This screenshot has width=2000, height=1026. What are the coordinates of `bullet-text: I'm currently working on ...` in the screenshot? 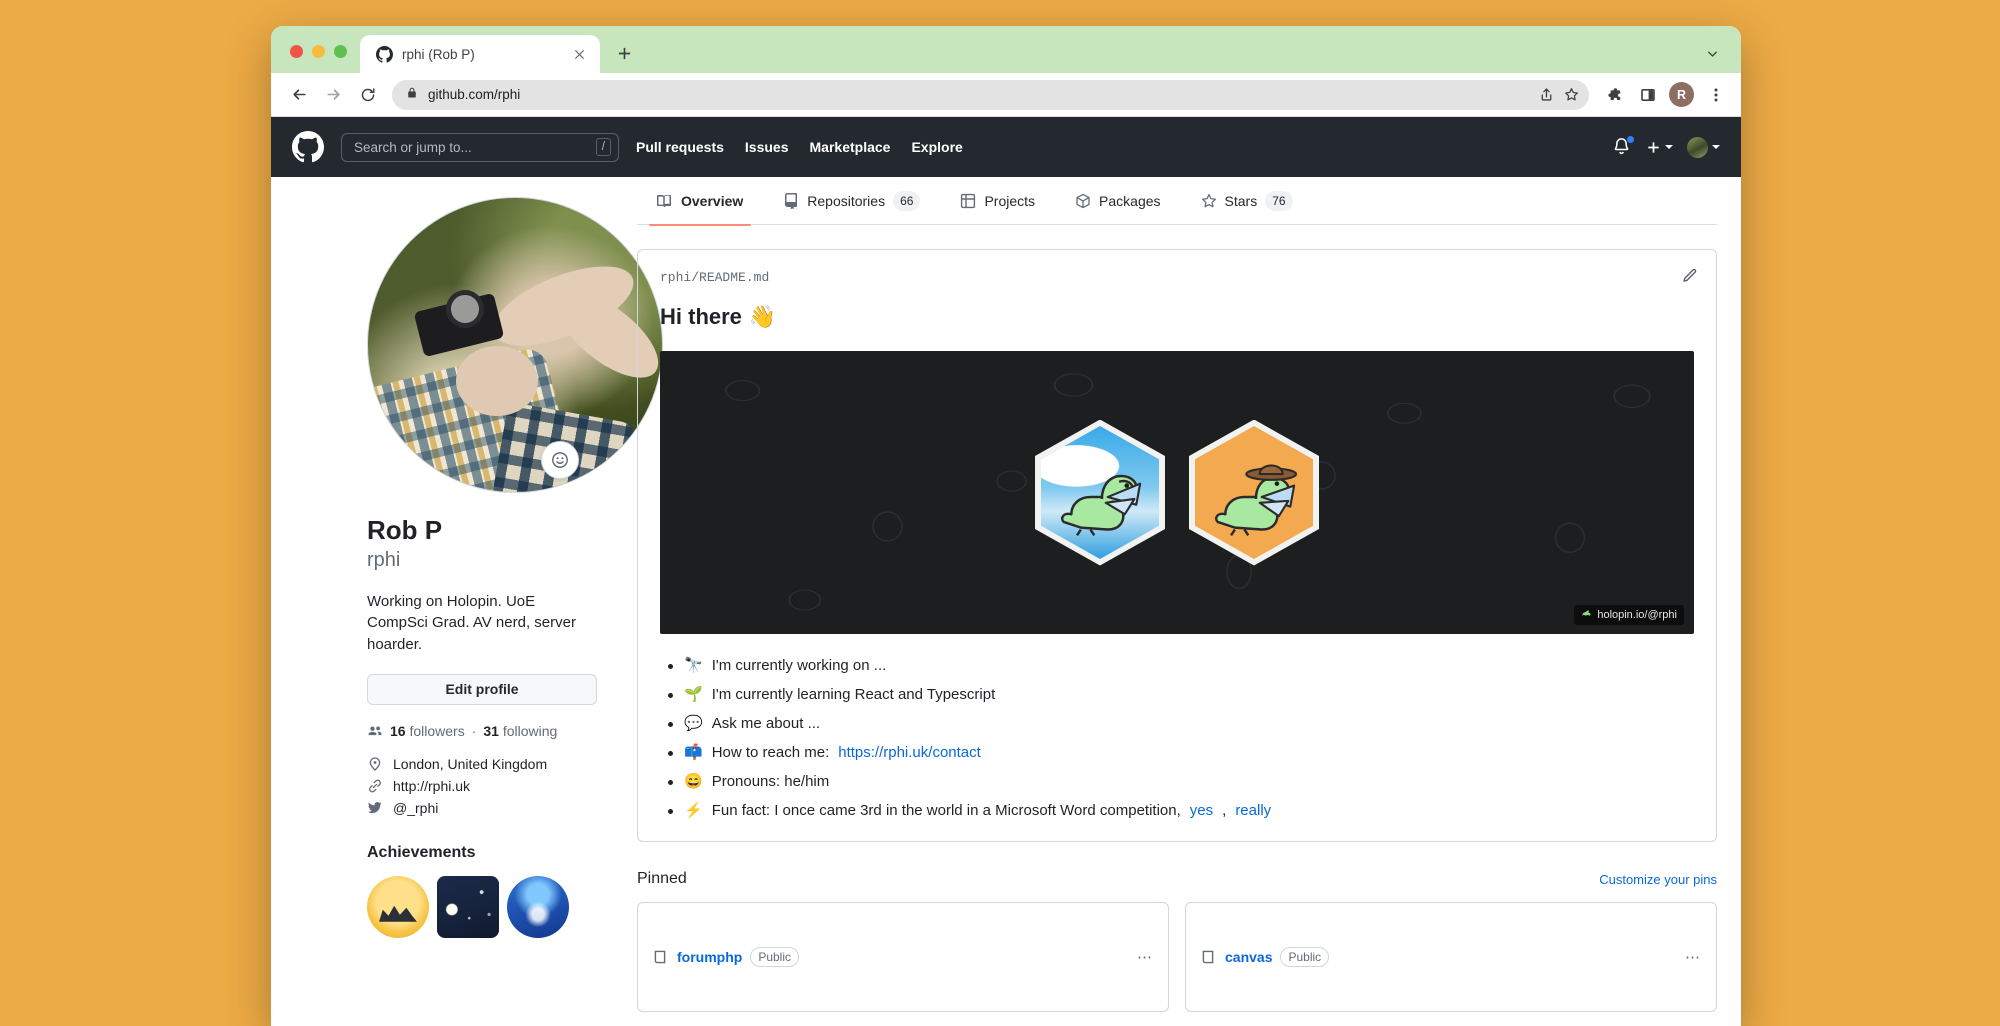 It's located at (799, 665).